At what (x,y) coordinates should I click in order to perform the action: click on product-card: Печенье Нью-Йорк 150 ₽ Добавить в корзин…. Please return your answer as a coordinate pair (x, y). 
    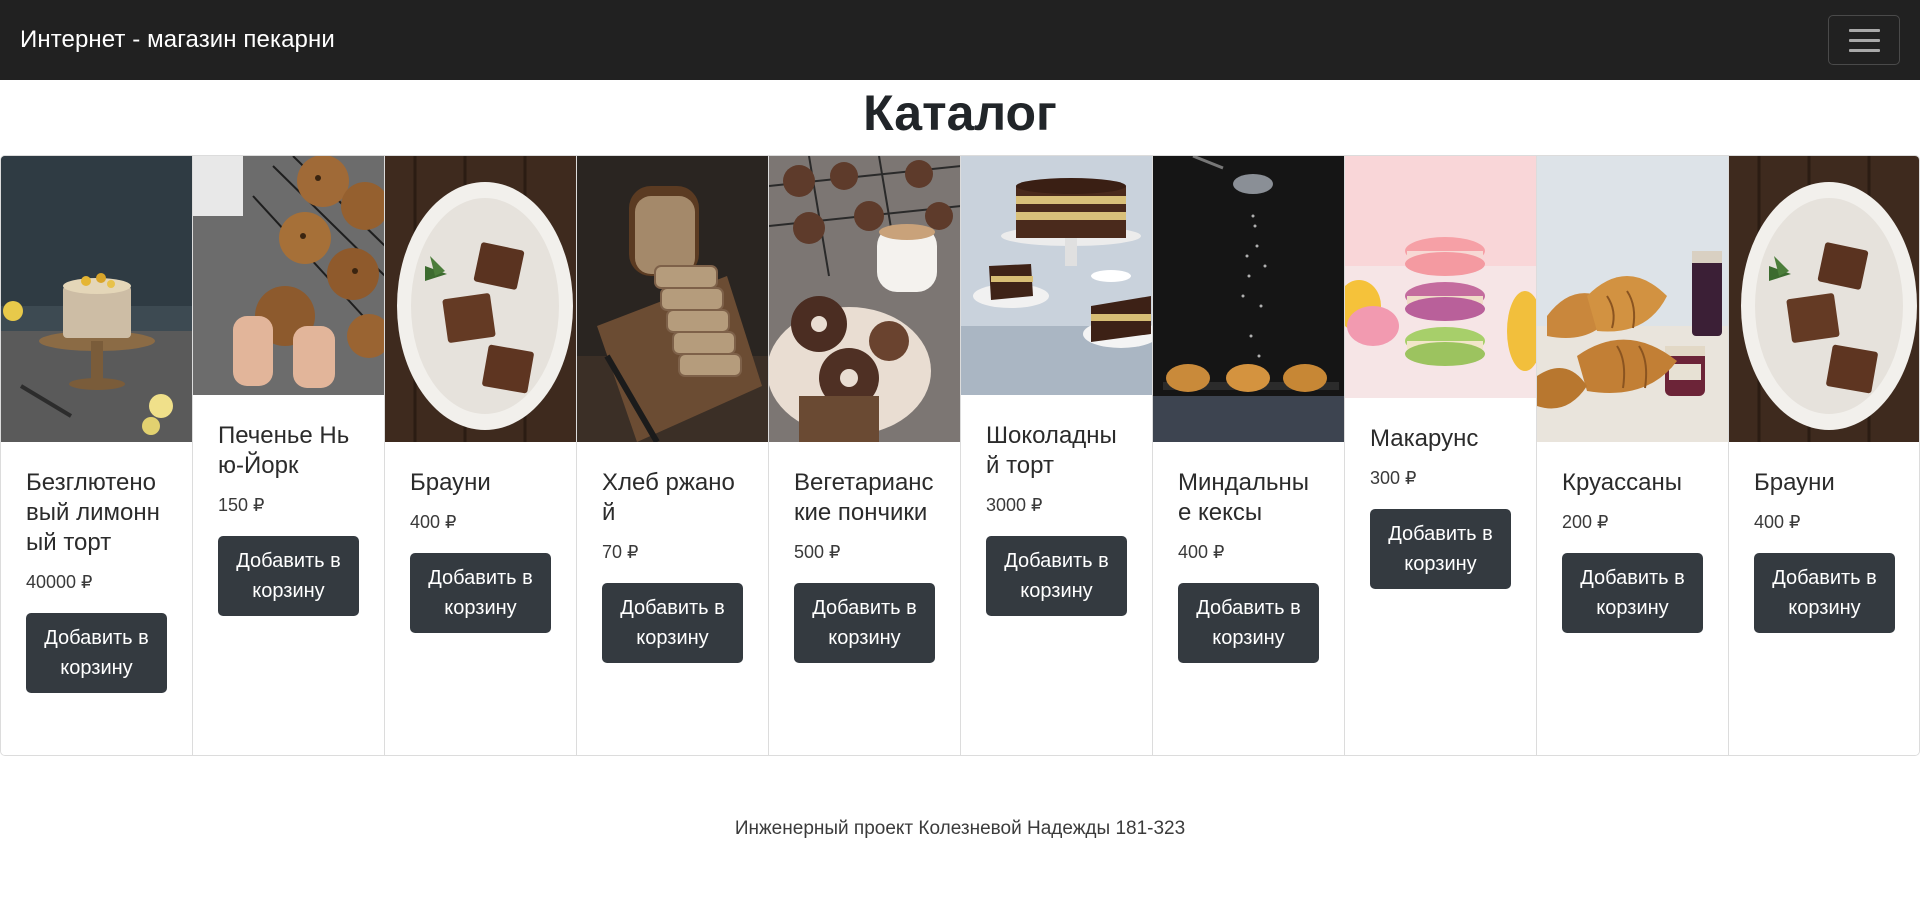
    Looking at the image, I should click on (289, 455).